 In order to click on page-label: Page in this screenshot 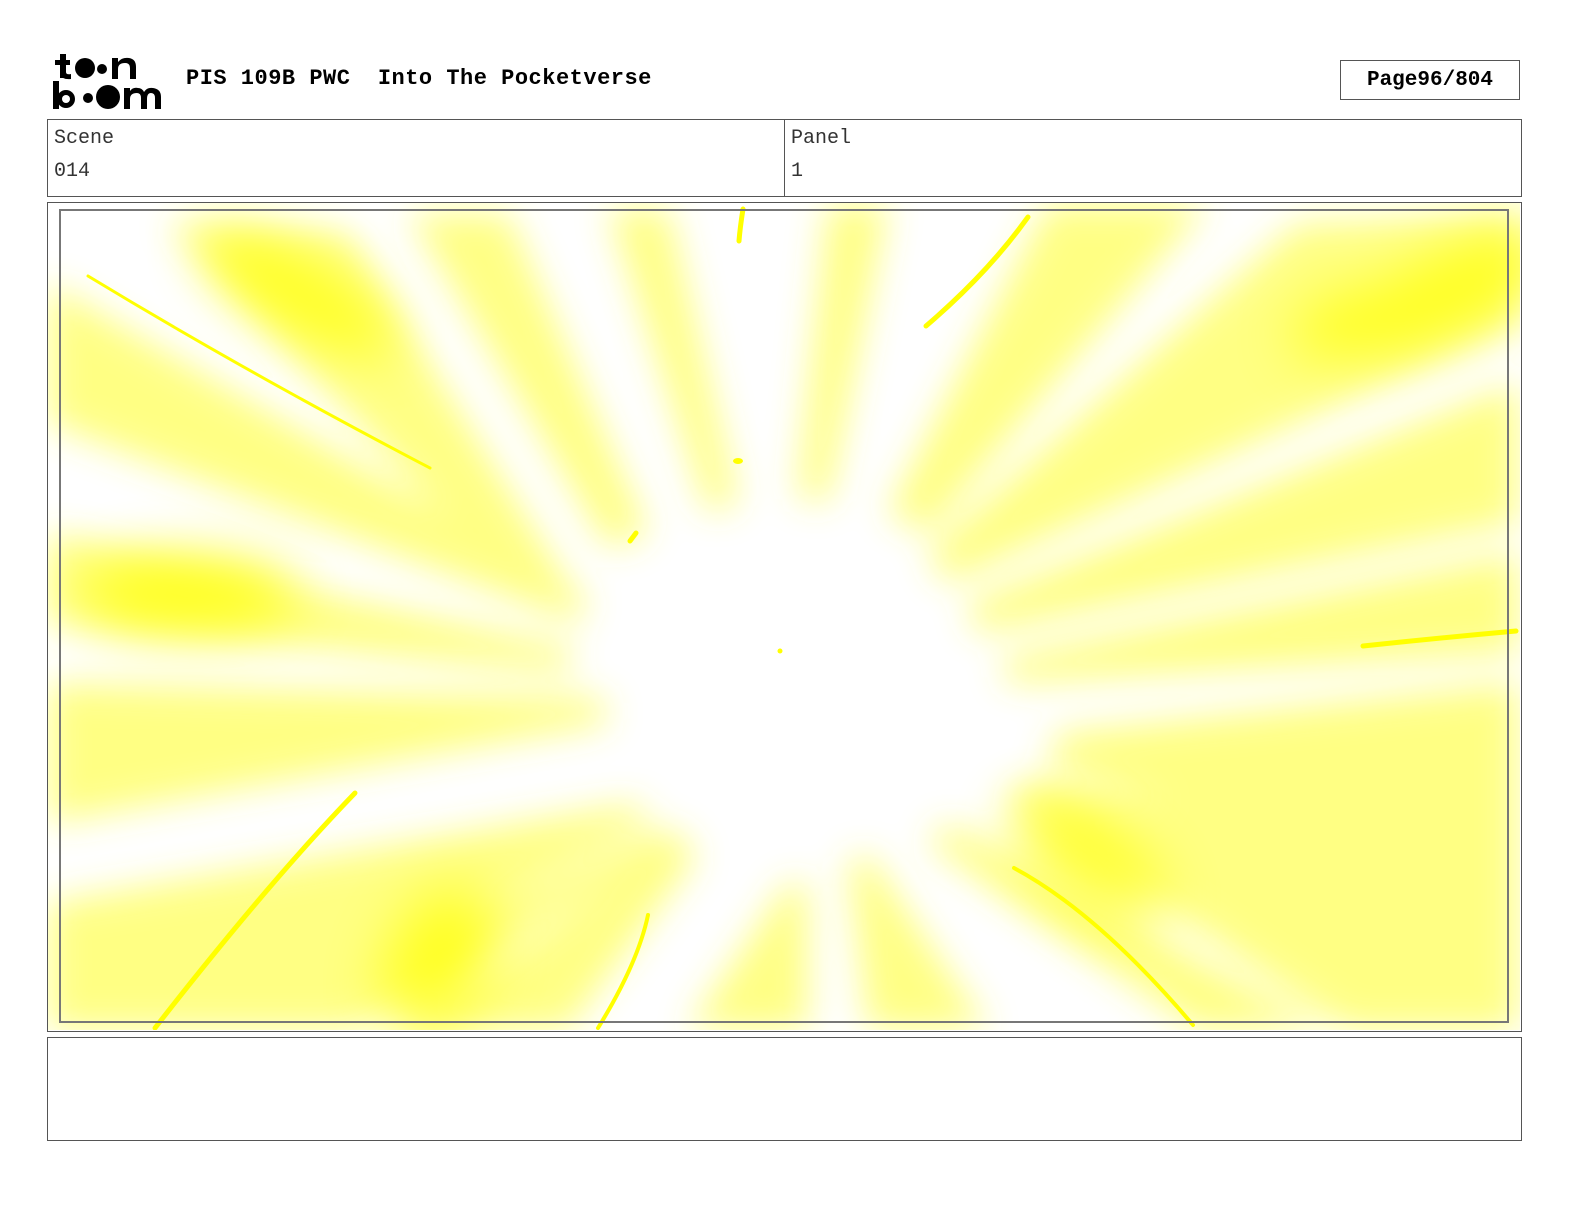, I will do `click(1392, 80)`.